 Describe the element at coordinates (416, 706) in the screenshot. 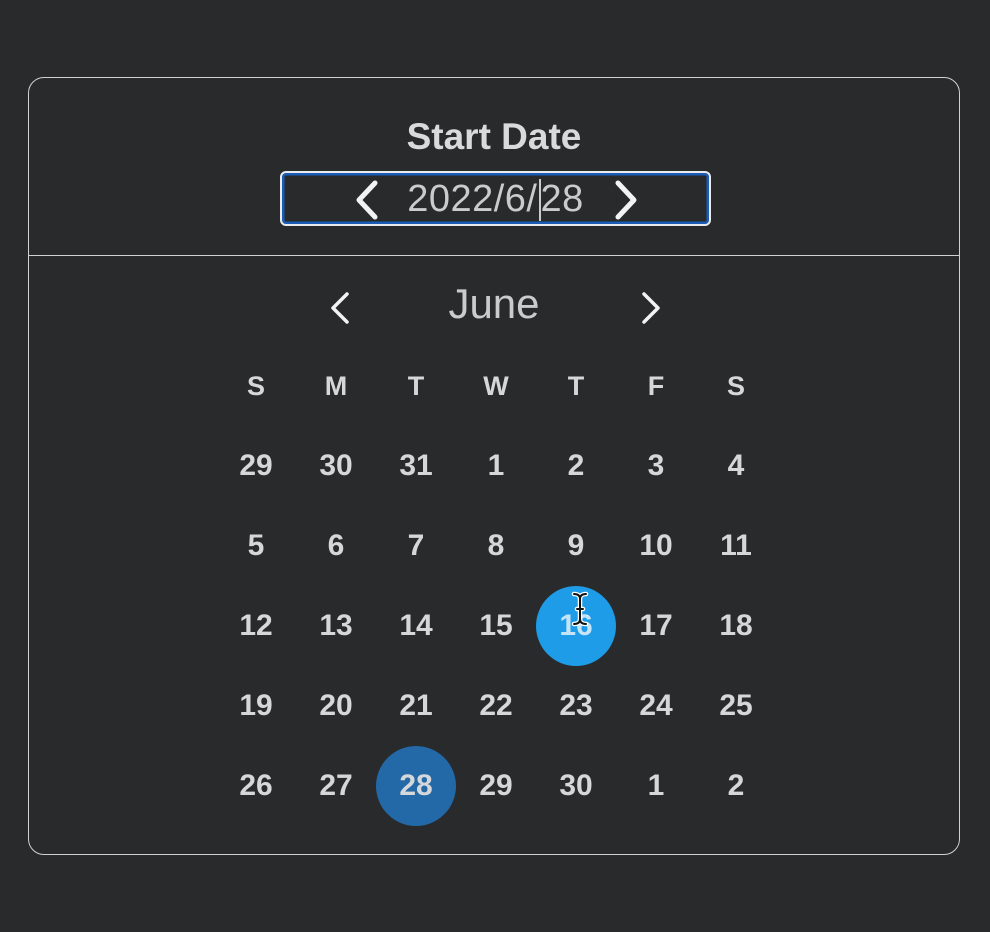

I see `calendar-day: 21` at that location.